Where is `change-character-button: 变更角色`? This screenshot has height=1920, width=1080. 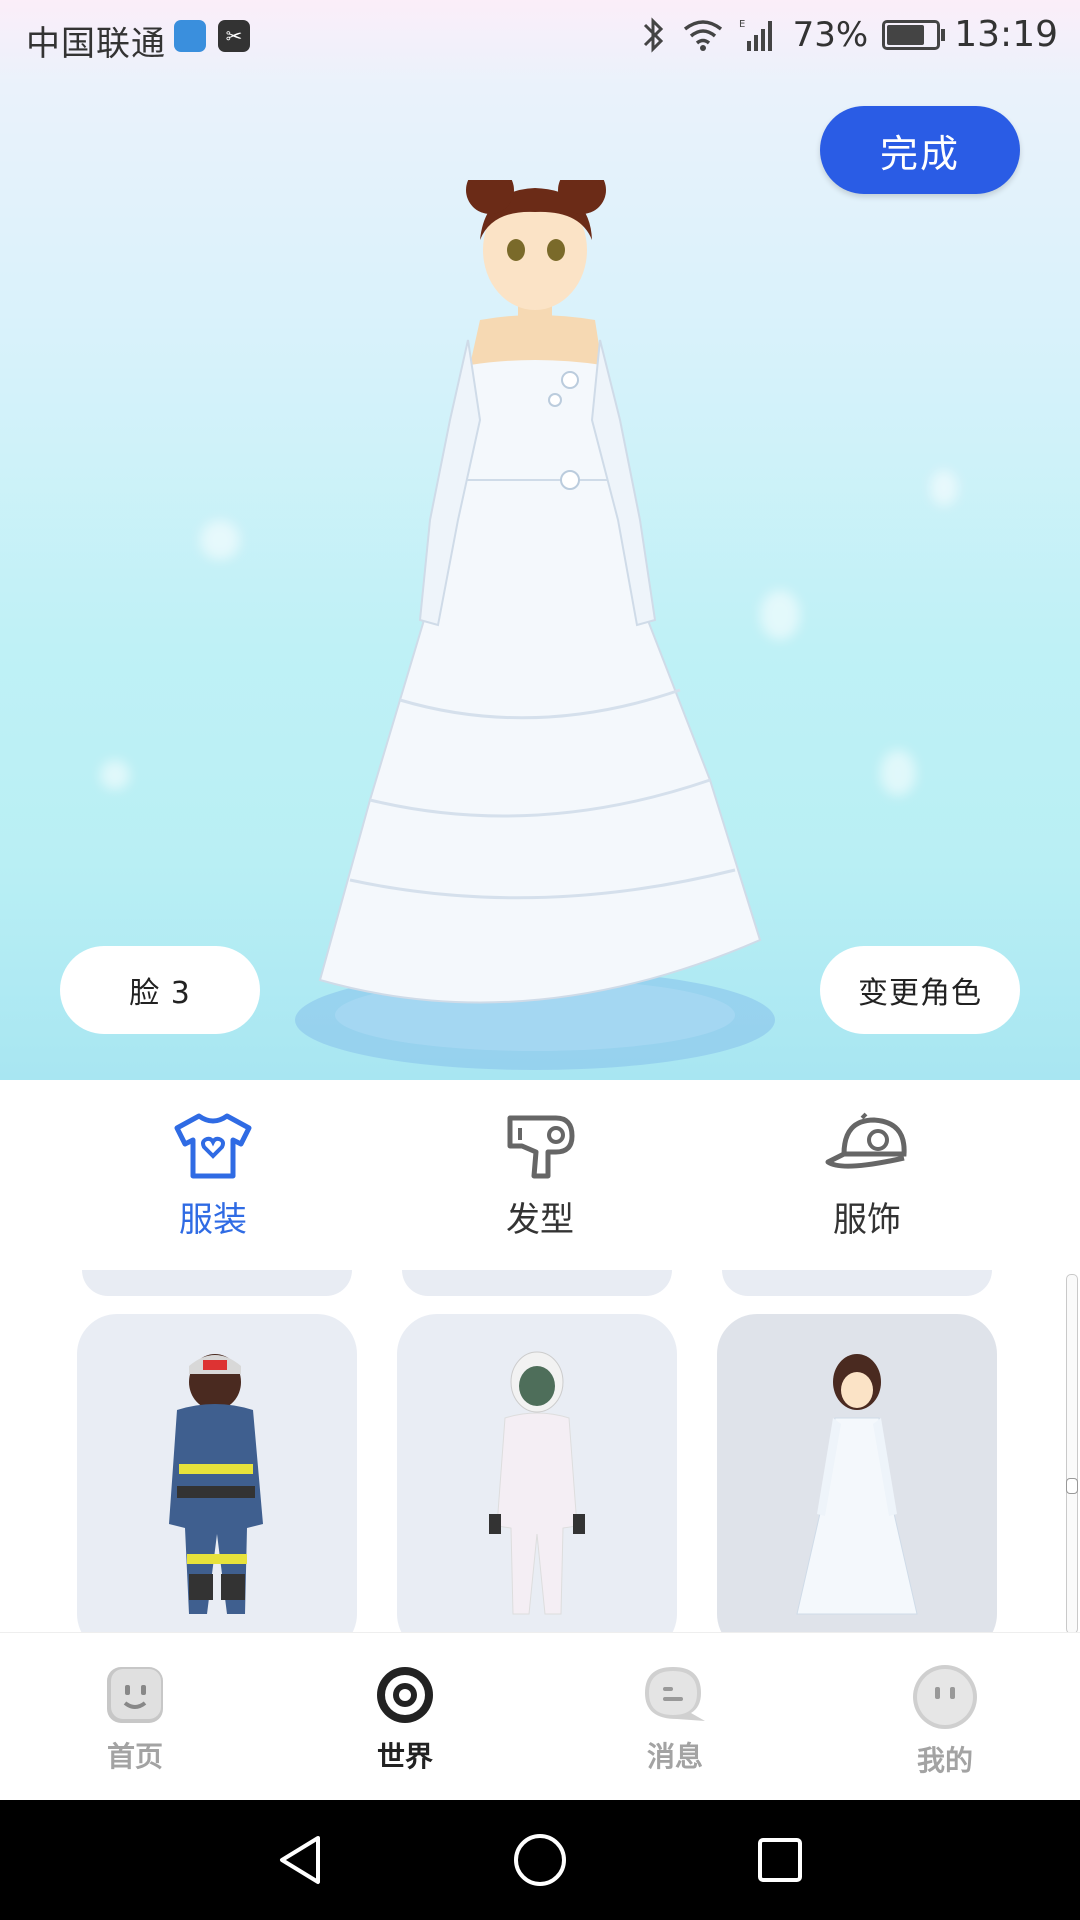 change-character-button: 变更角色 is located at coordinates (920, 990).